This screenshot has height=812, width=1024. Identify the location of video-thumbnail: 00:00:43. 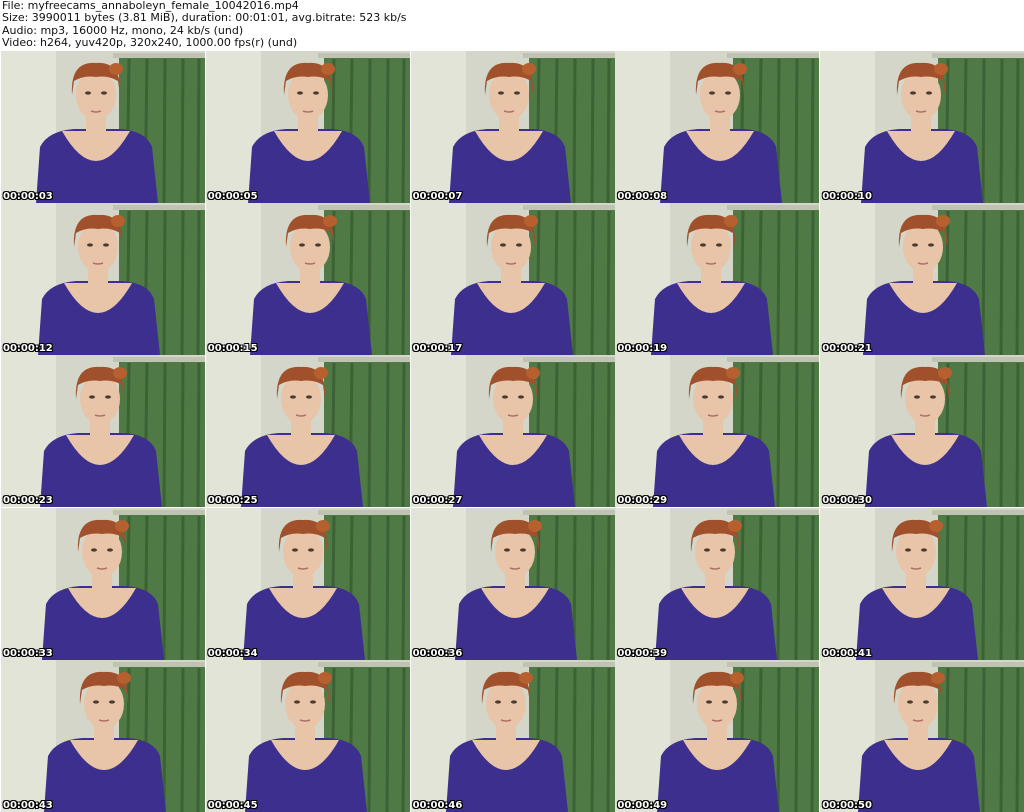
(103, 735).